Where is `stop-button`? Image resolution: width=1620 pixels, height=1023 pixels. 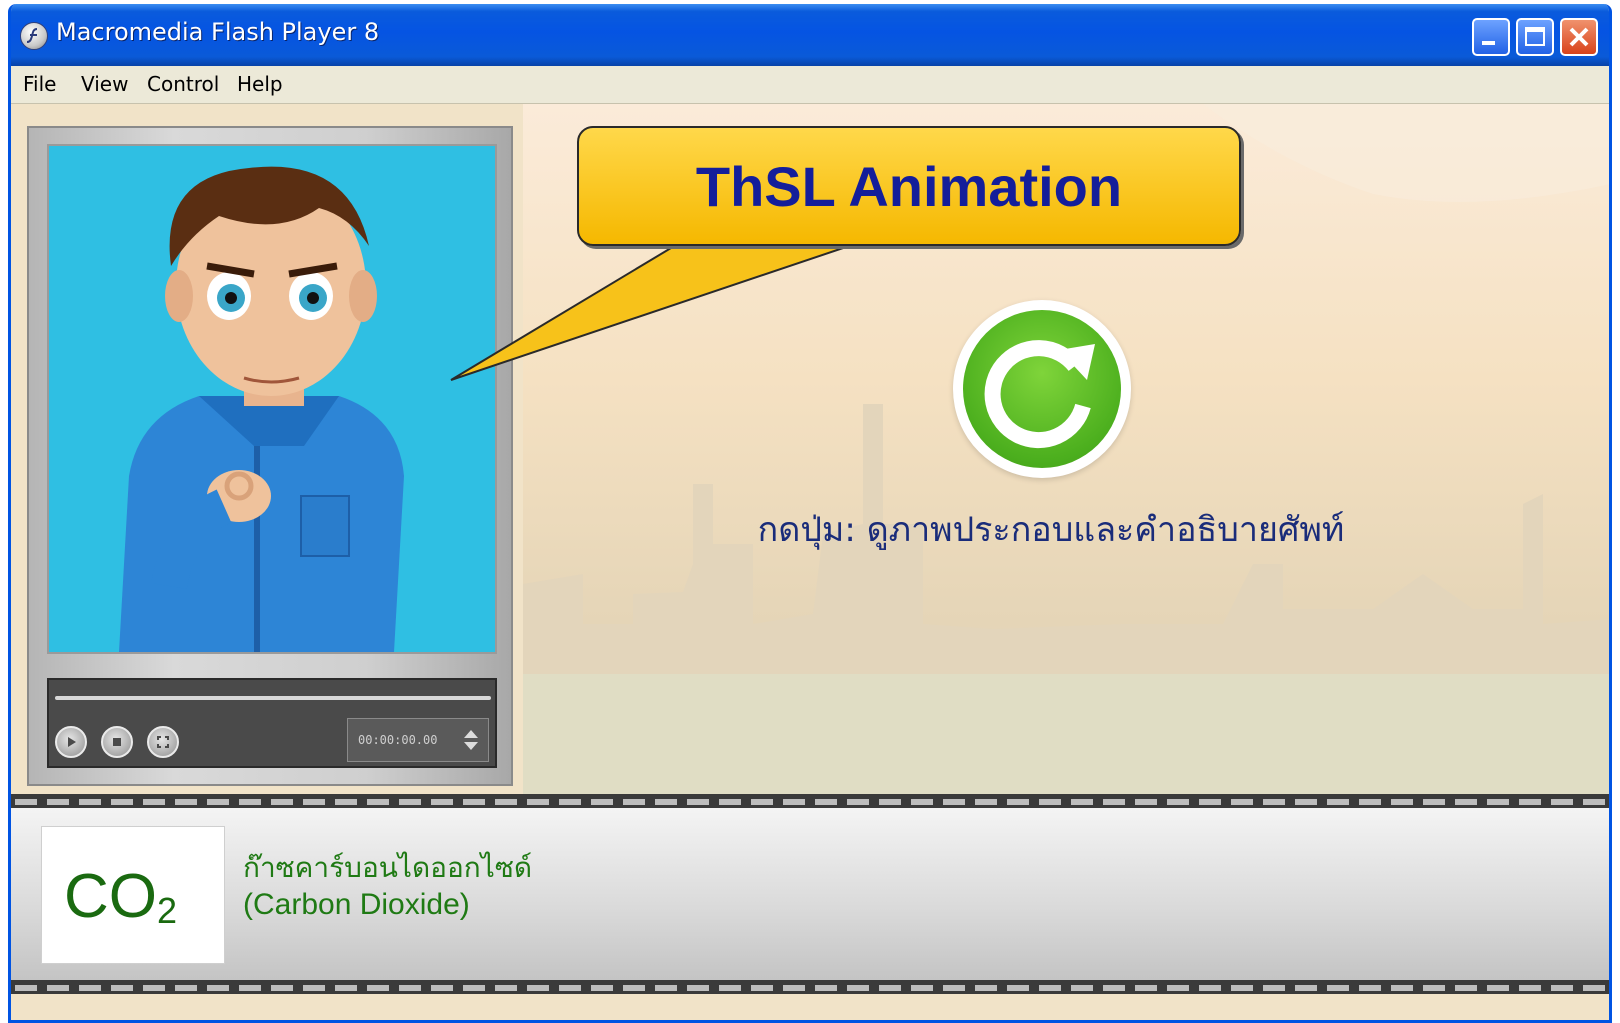 stop-button is located at coordinates (117, 742).